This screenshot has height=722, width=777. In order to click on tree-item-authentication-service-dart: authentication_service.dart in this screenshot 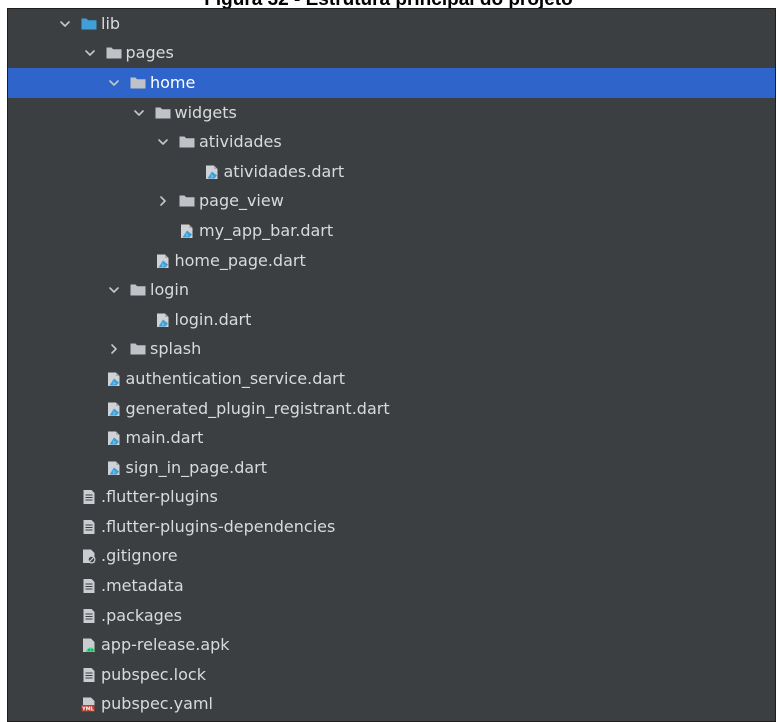, I will do `click(391, 379)`.